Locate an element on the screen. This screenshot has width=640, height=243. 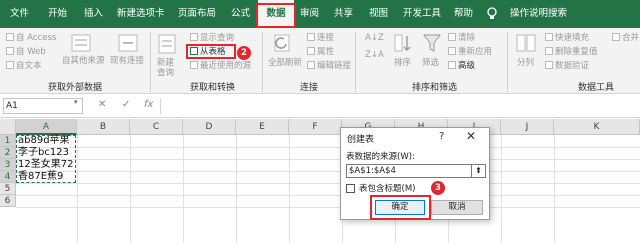
formula-enter-button: ✓ is located at coordinates (126, 104).